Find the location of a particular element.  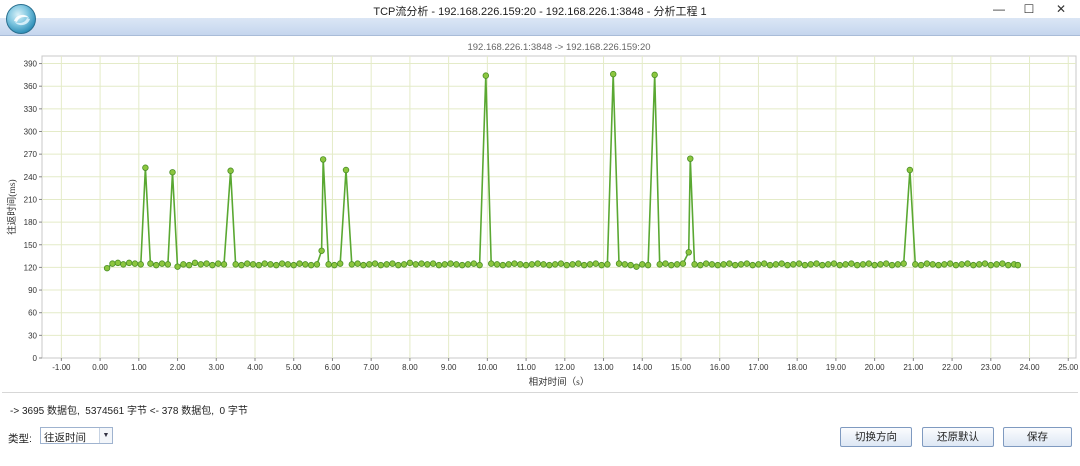

maximize-button: ☐ is located at coordinates (1029, 9).